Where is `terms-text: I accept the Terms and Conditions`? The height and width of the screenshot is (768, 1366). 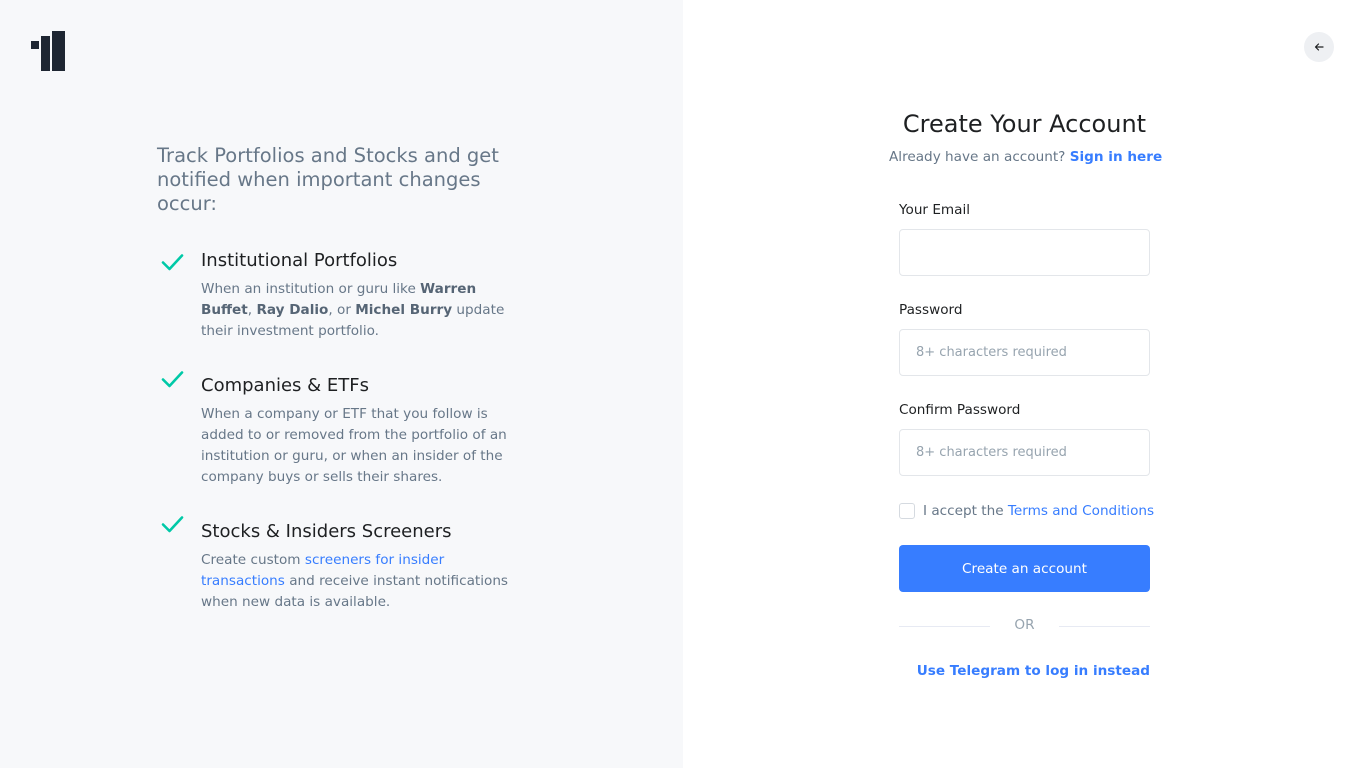
terms-text: I accept the Terms and Conditions is located at coordinates (1039, 511).